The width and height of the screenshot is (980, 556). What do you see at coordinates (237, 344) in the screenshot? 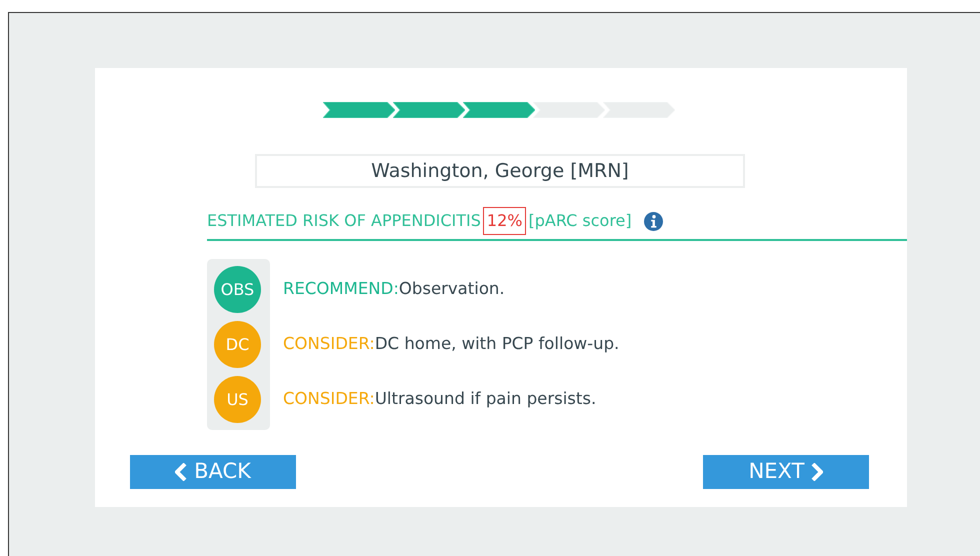
I see `recommendation-badge: DC` at bounding box center [237, 344].